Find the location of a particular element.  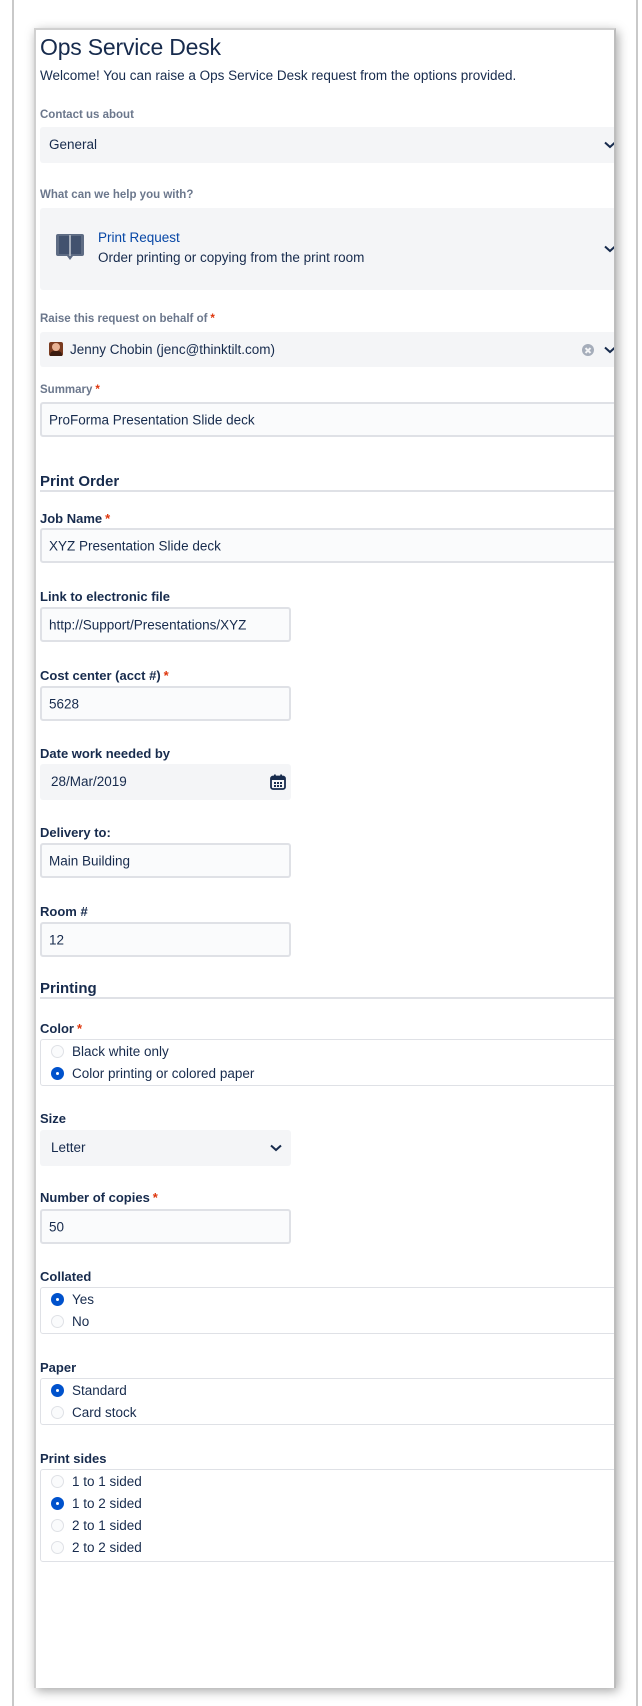

job-name-label: Job Name * is located at coordinates (75, 518).